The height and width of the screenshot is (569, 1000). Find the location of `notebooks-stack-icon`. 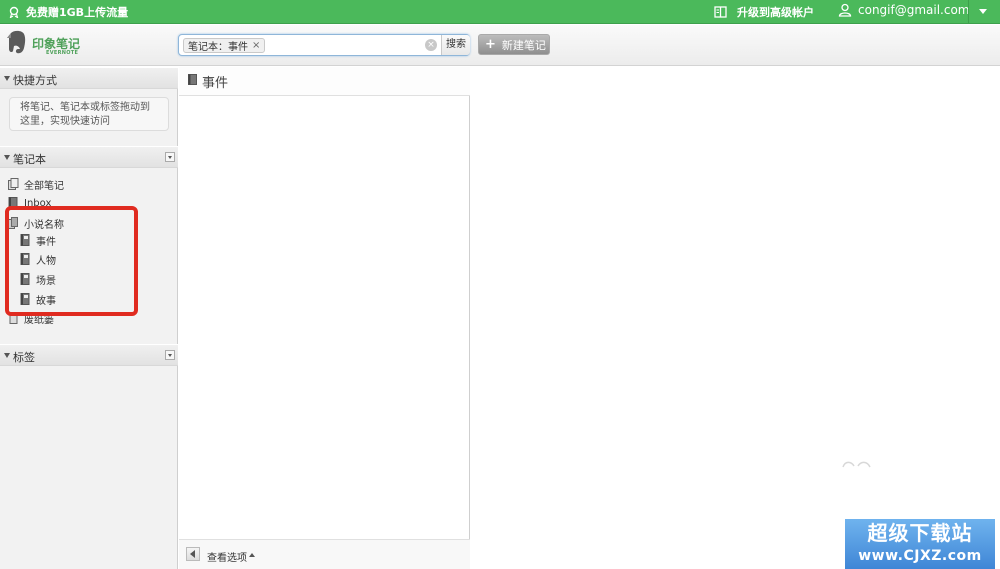

notebooks-stack-icon is located at coordinates (13, 184).